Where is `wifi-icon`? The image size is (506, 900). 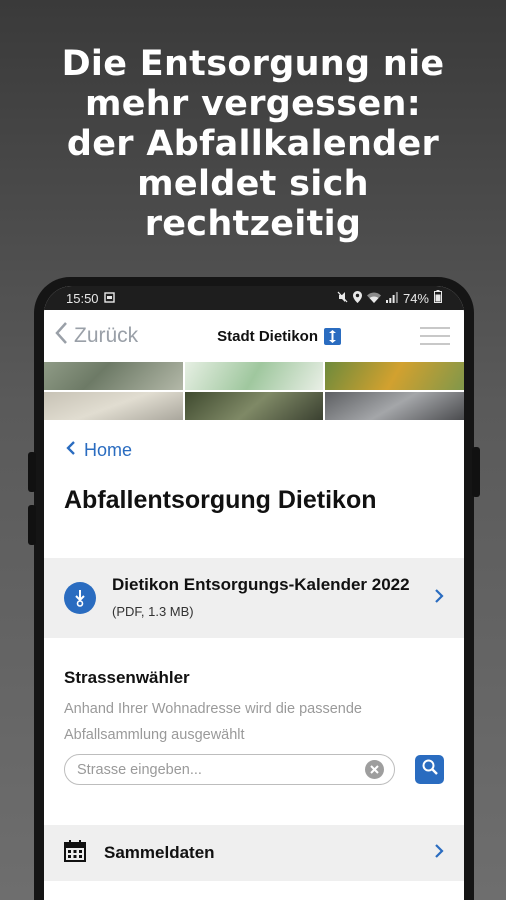 wifi-icon is located at coordinates (373, 298).